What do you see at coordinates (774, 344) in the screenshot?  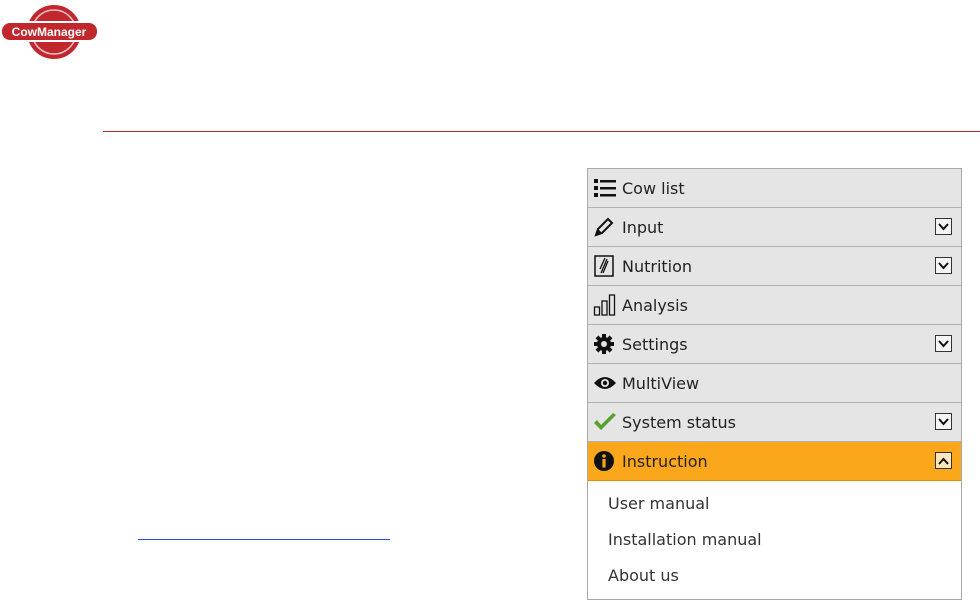 I see `menu-item-settings: Settings` at bounding box center [774, 344].